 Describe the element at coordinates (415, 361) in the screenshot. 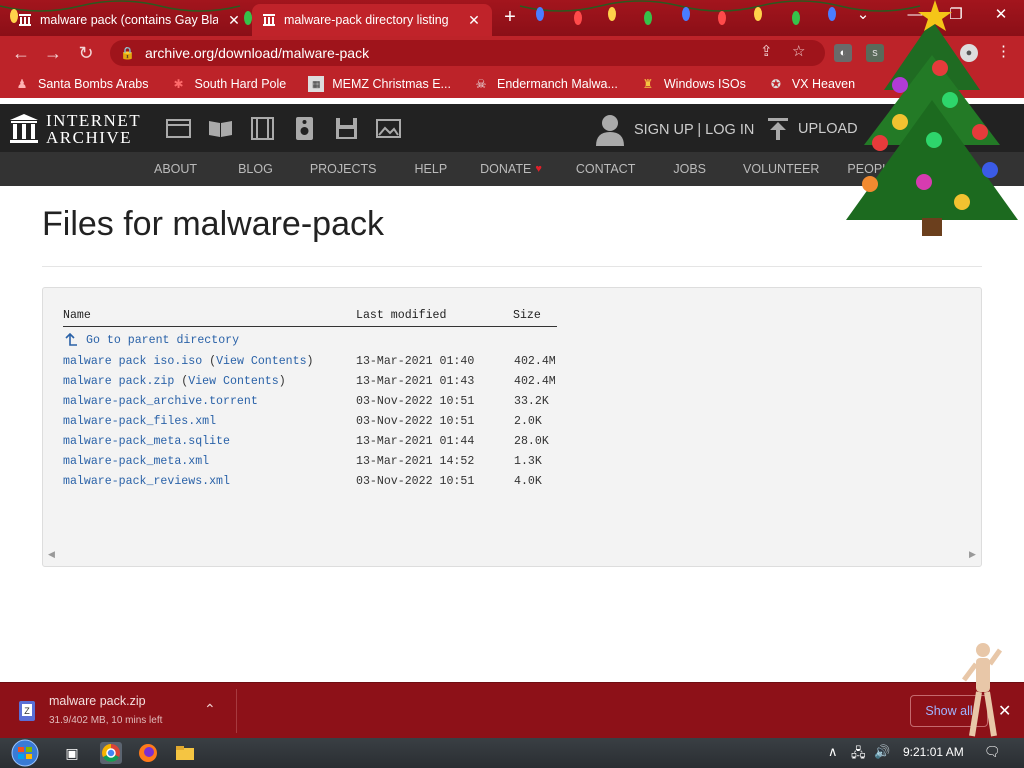

I see `file-modified: 13-Mar-2021 01:40` at that location.